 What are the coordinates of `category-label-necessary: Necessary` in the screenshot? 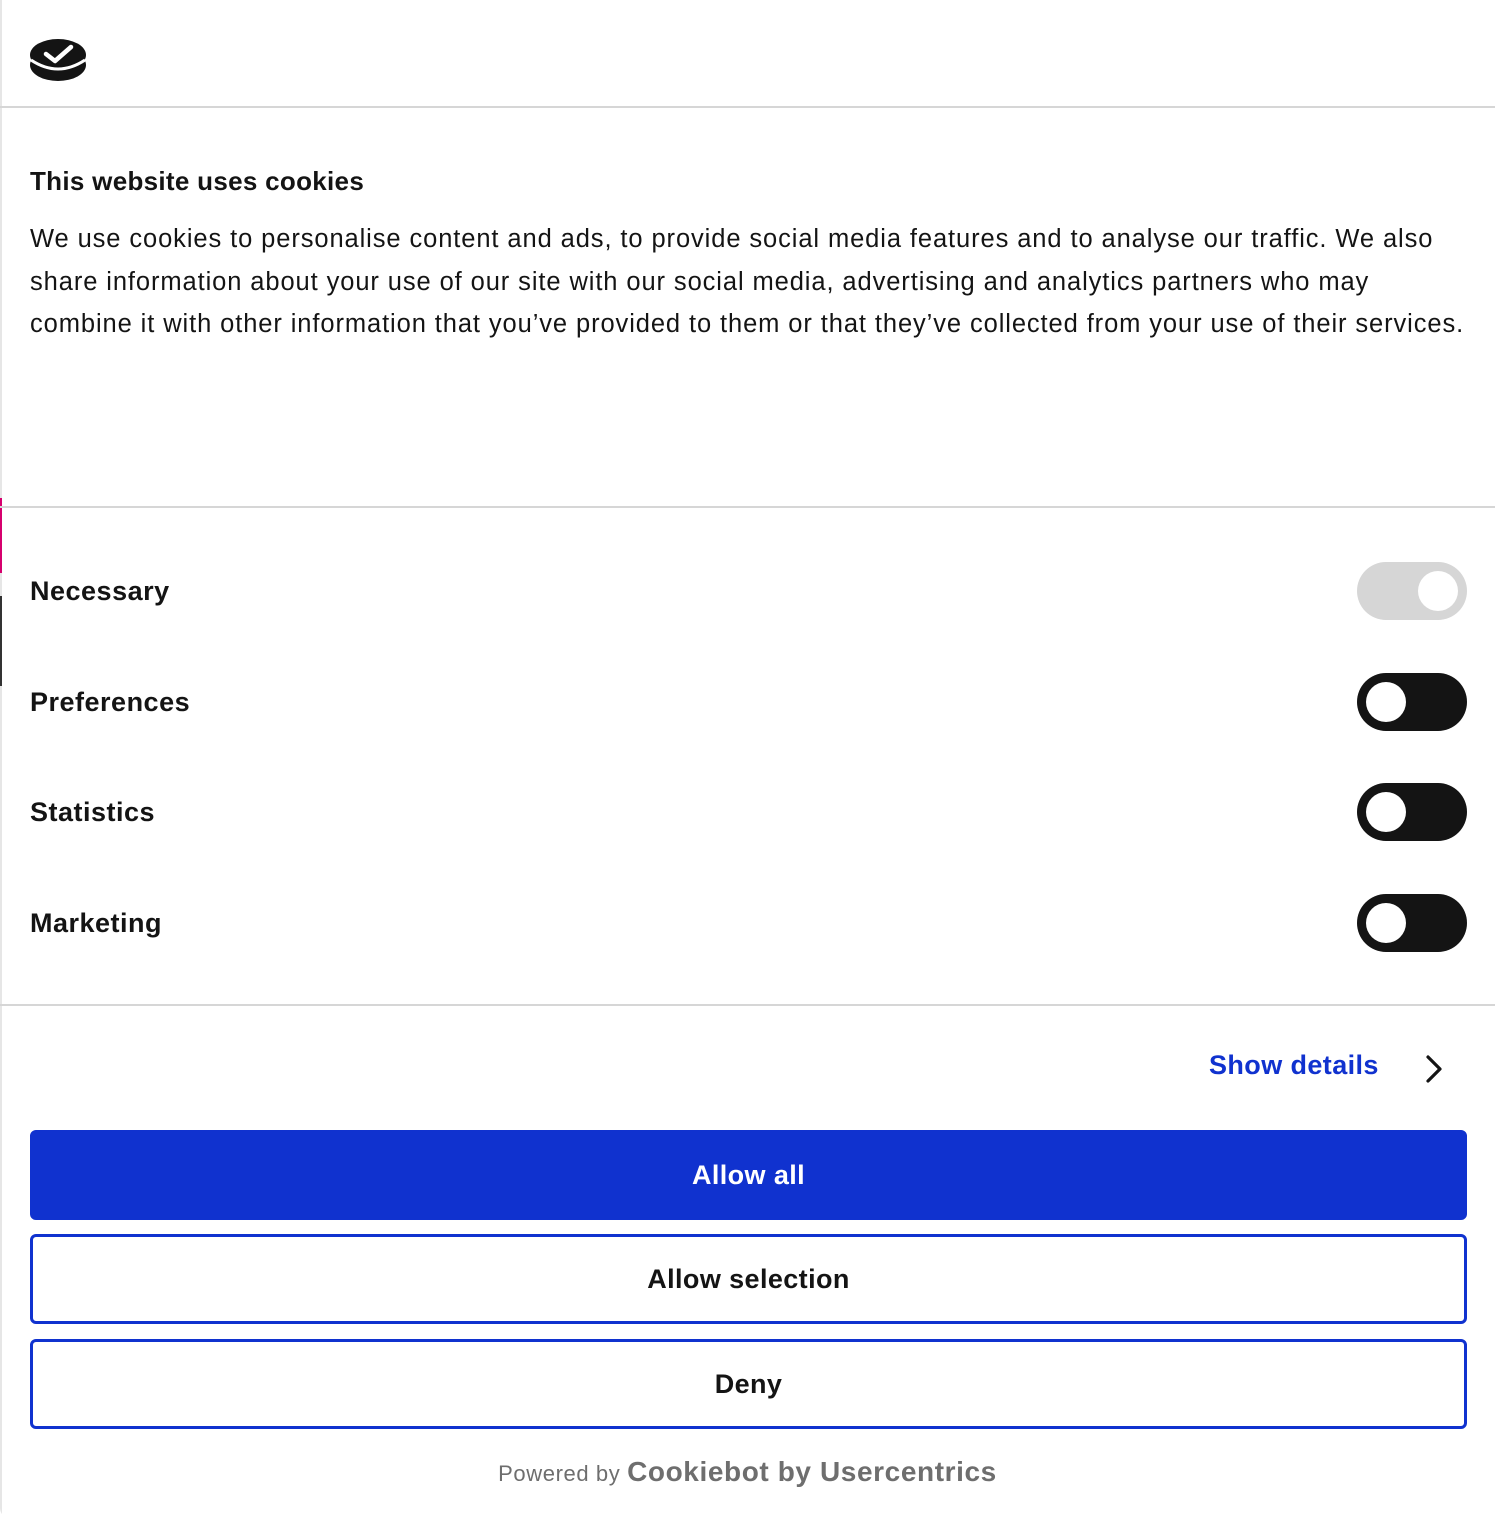 It's located at (100, 591).